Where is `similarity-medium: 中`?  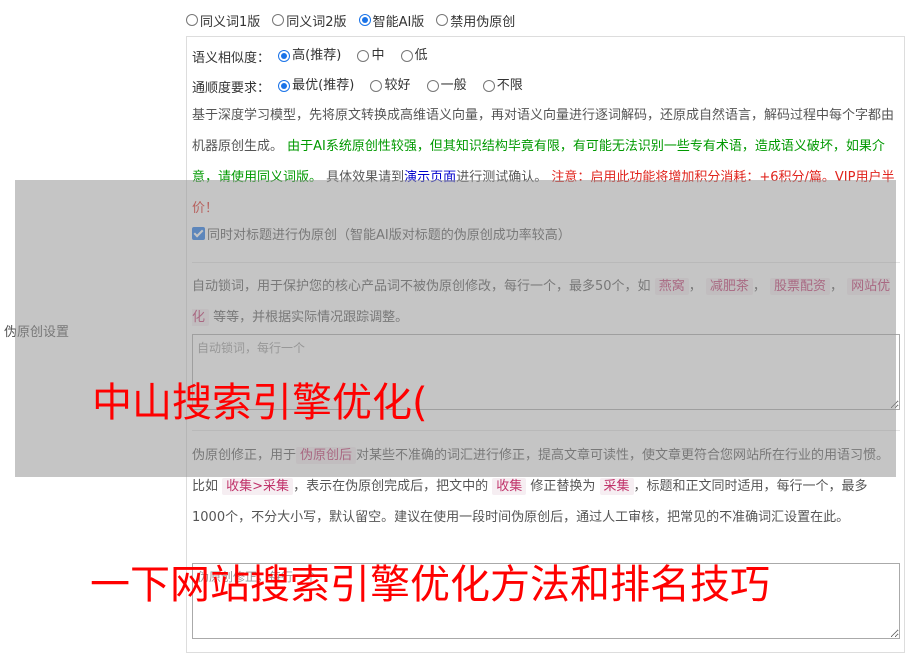
similarity-medium: 中 is located at coordinates (370, 56).